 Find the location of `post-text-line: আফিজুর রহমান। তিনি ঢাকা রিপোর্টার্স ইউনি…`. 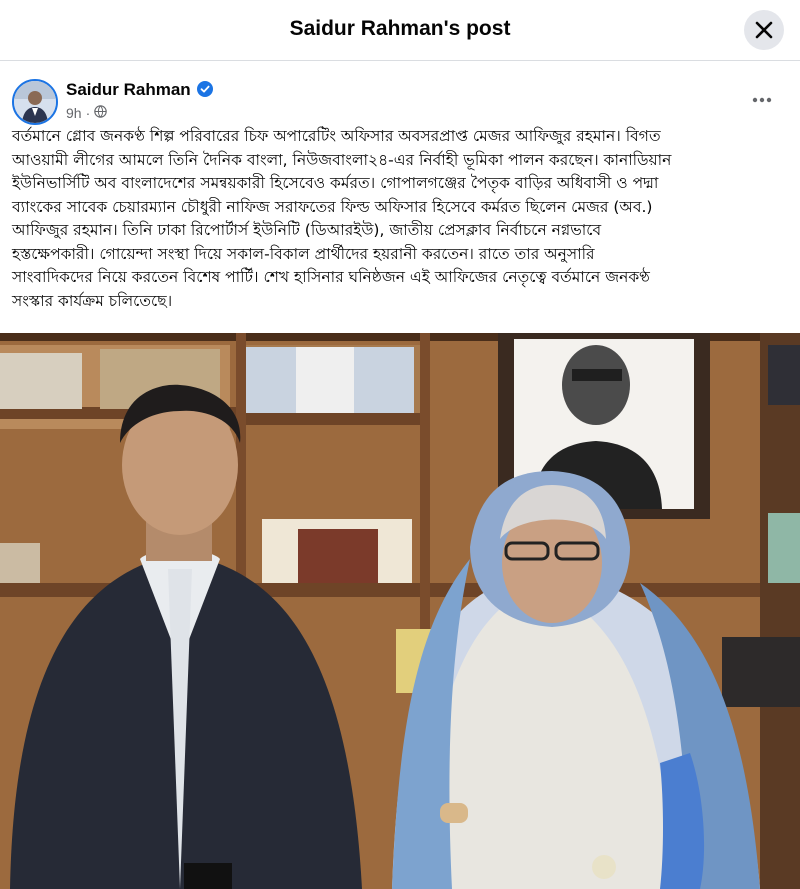

post-text-line: আফিজুর রহমান। তিনি ঢাকা রিপোর্টার্স ইউনি… is located at coordinates (307, 230).